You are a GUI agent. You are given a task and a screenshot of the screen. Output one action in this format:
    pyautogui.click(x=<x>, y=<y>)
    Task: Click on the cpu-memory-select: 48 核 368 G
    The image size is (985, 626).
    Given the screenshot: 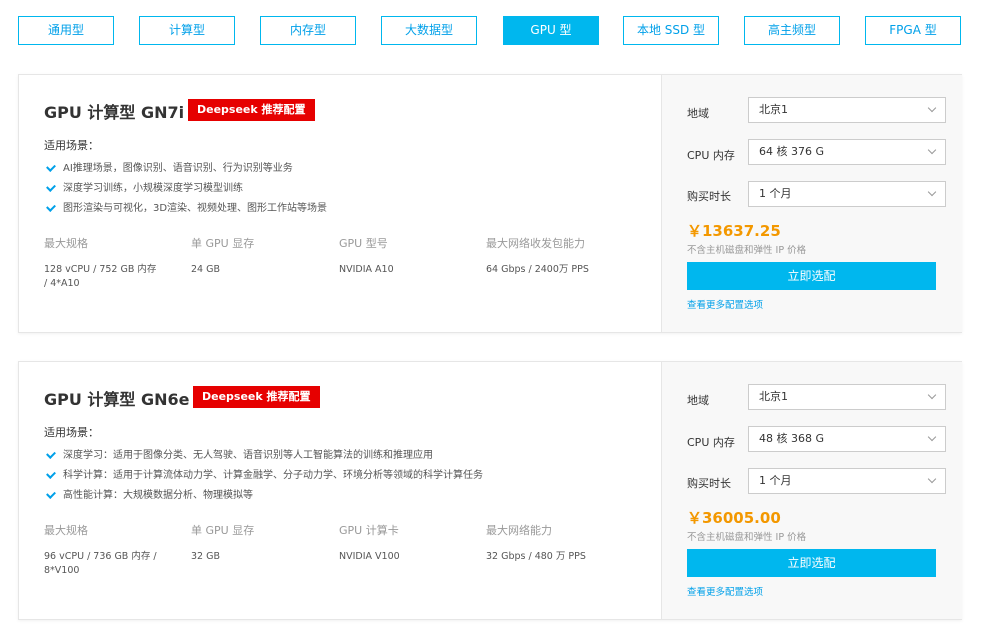 What is the action you would take?
    pyautogui.click(x=847, y=439)
    